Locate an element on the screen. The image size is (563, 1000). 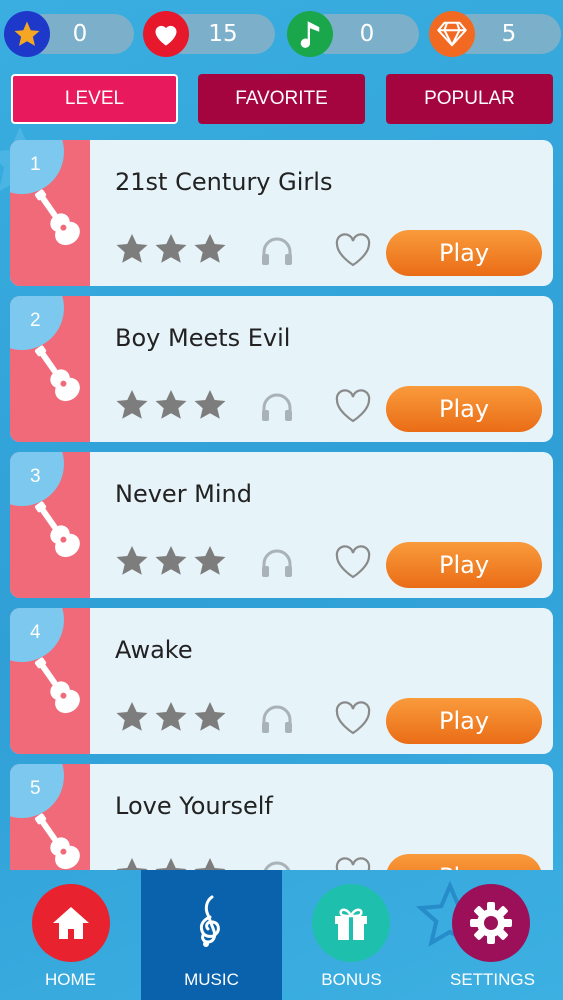
heart-icon is located at coordinates (166, 34).